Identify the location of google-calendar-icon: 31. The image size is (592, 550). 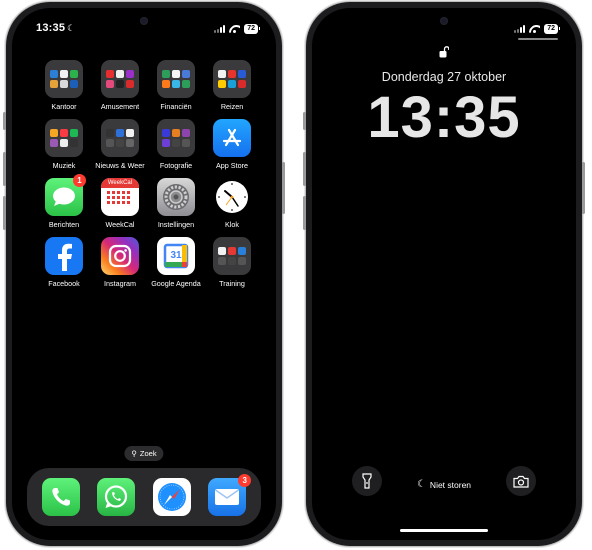
(176, 256).